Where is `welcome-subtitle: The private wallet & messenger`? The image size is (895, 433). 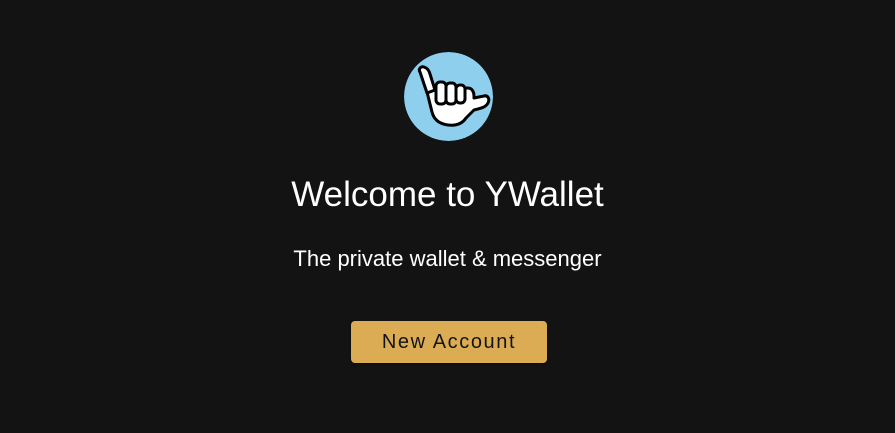
welcome-subtitle: The private wallet & messenger is located at coordinates (447, 258).